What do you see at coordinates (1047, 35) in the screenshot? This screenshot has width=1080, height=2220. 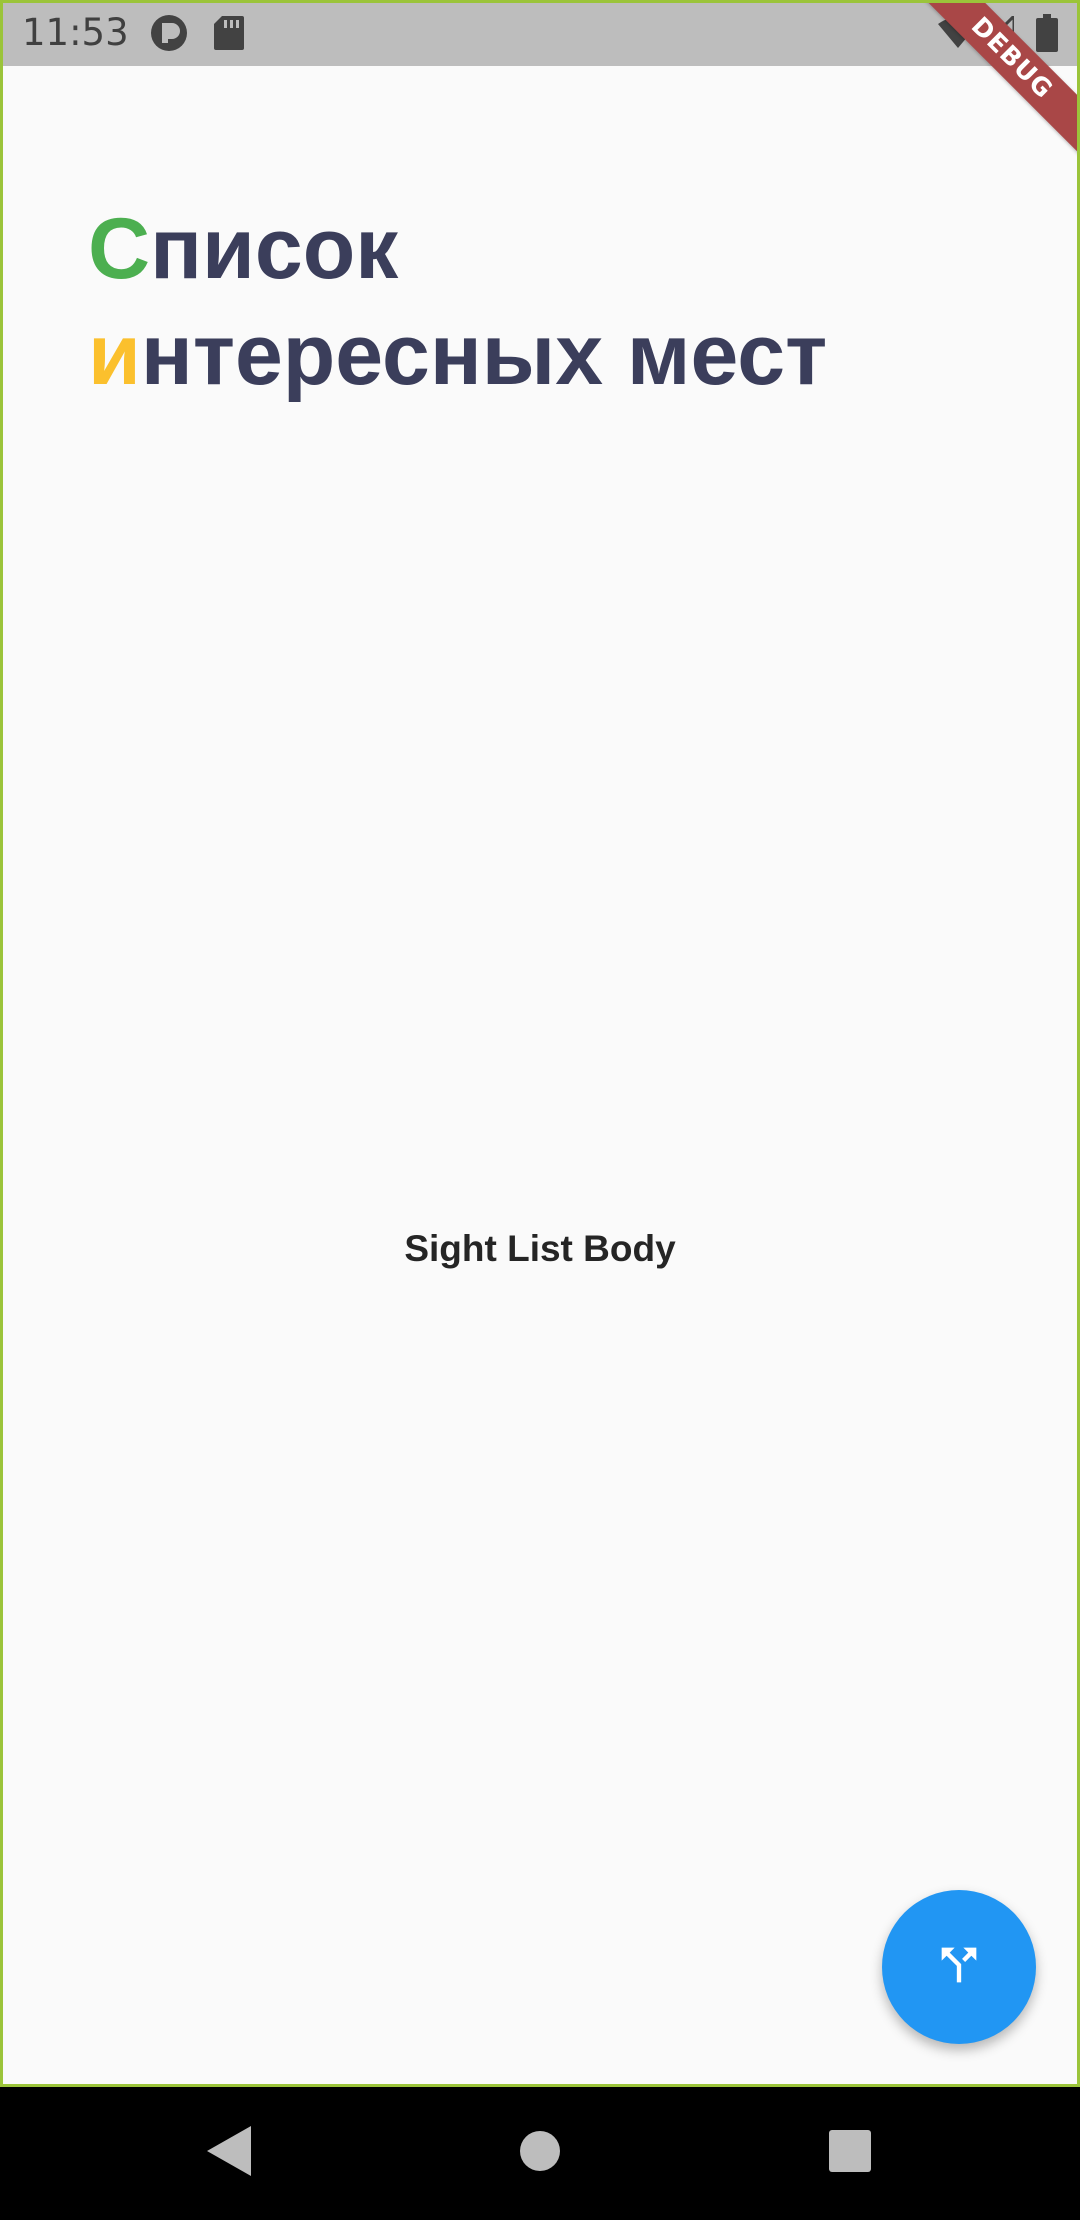 I see `battery-icon` at bounding box center [1047, 35].